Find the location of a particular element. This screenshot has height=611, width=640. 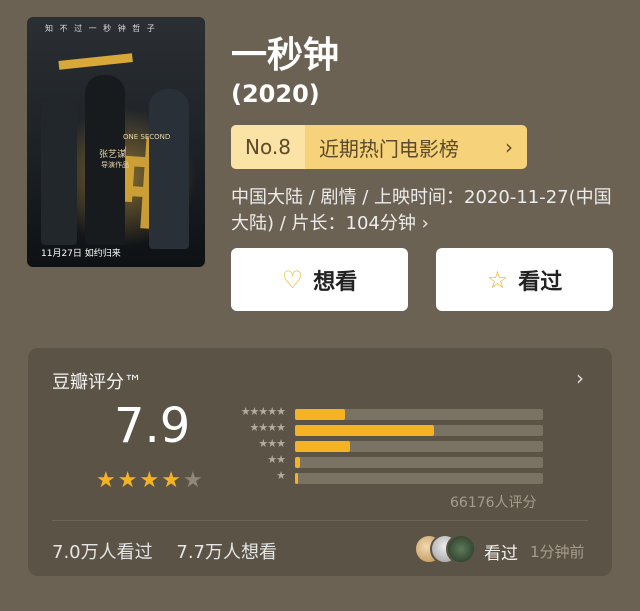

rating-bar-row: ★ is located at coordinates (383, 476).